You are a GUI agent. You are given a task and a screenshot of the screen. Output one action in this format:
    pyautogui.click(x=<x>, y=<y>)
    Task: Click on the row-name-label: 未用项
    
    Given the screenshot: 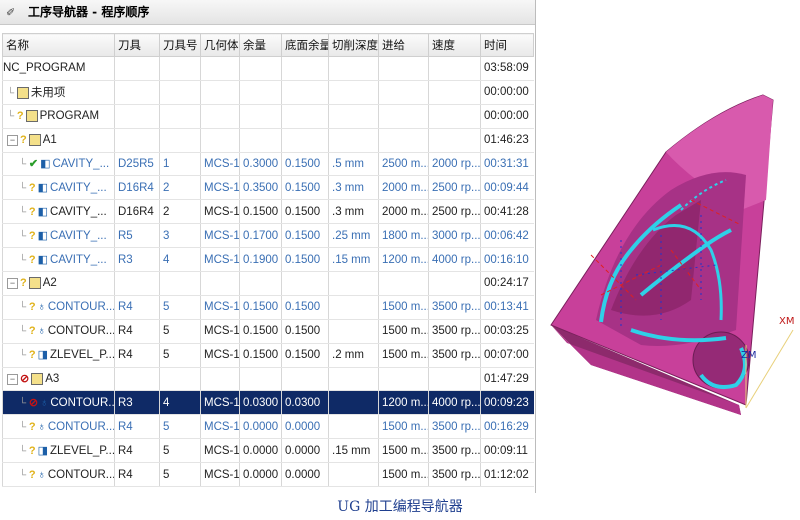 What is the action you would take?
    pyautogui.click(x=48, y=93)
    